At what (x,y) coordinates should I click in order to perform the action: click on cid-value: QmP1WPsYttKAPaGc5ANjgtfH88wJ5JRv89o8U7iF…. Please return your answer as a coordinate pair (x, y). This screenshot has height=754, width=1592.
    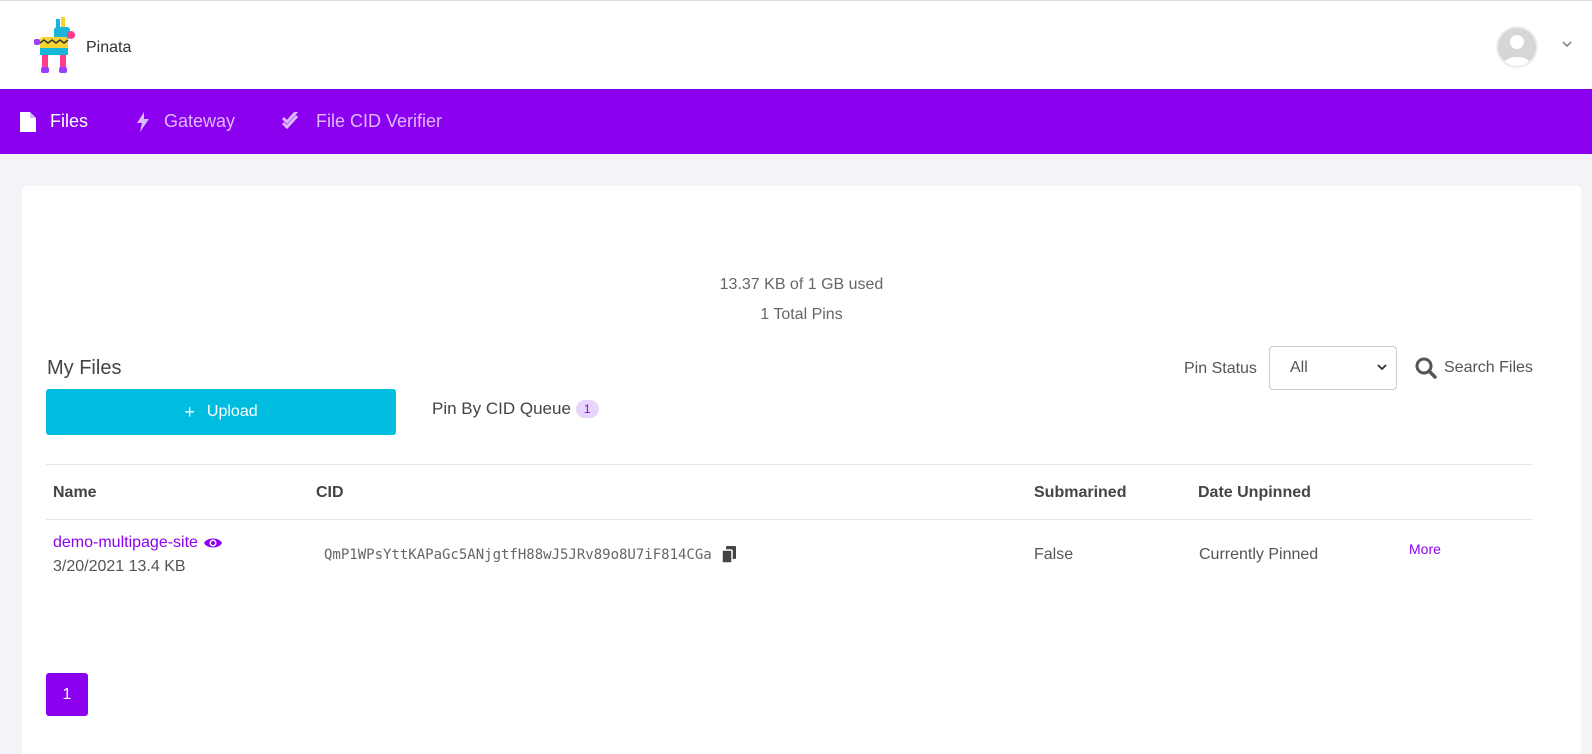
    Looking at the image, I should click on (518, 555).